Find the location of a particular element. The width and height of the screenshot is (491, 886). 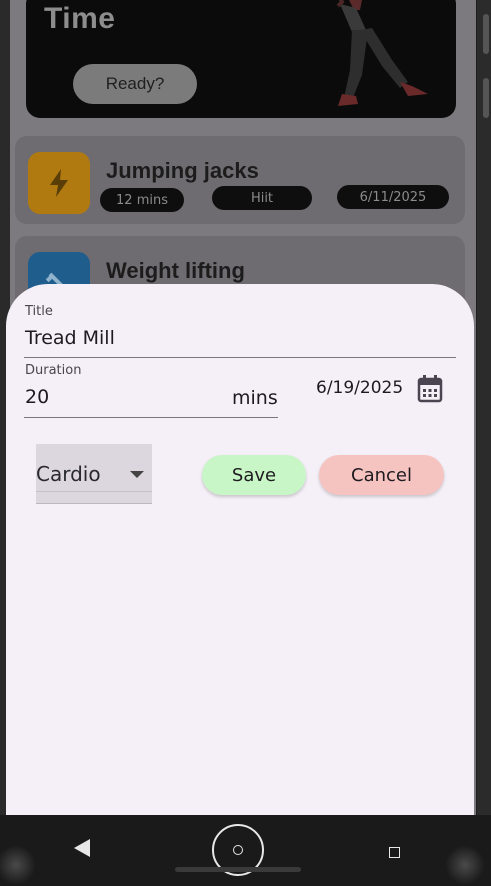

back-triangle-icon is located at coordinates (82, 848).